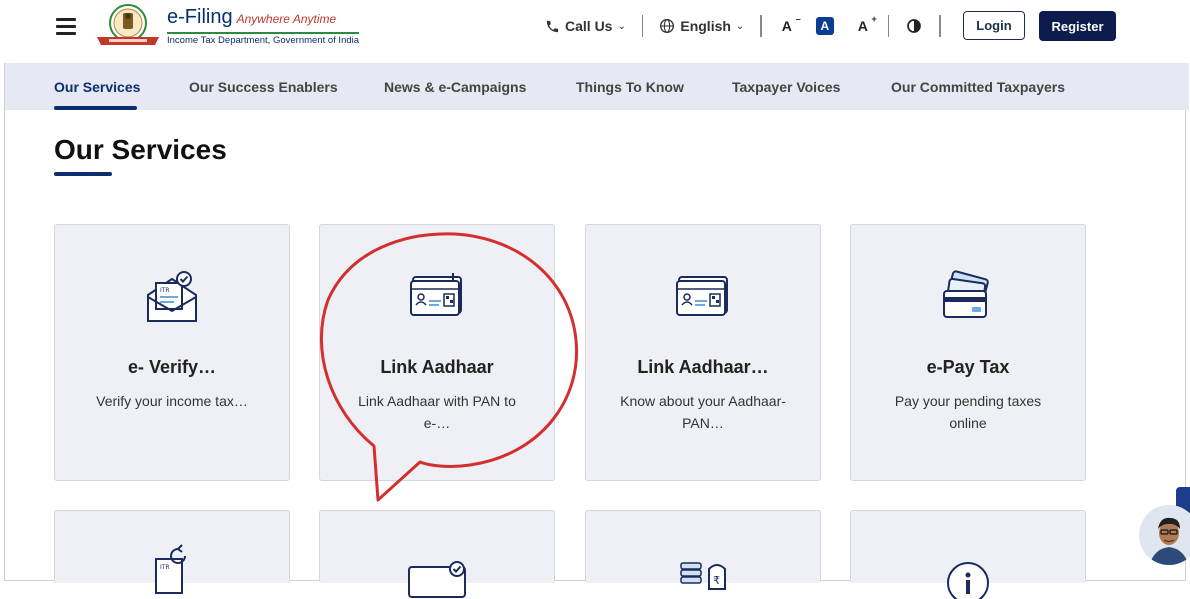 This screenshot has width=1190, height=599. I want to click on chatbot-avatar-icon, so click(1164, 535).